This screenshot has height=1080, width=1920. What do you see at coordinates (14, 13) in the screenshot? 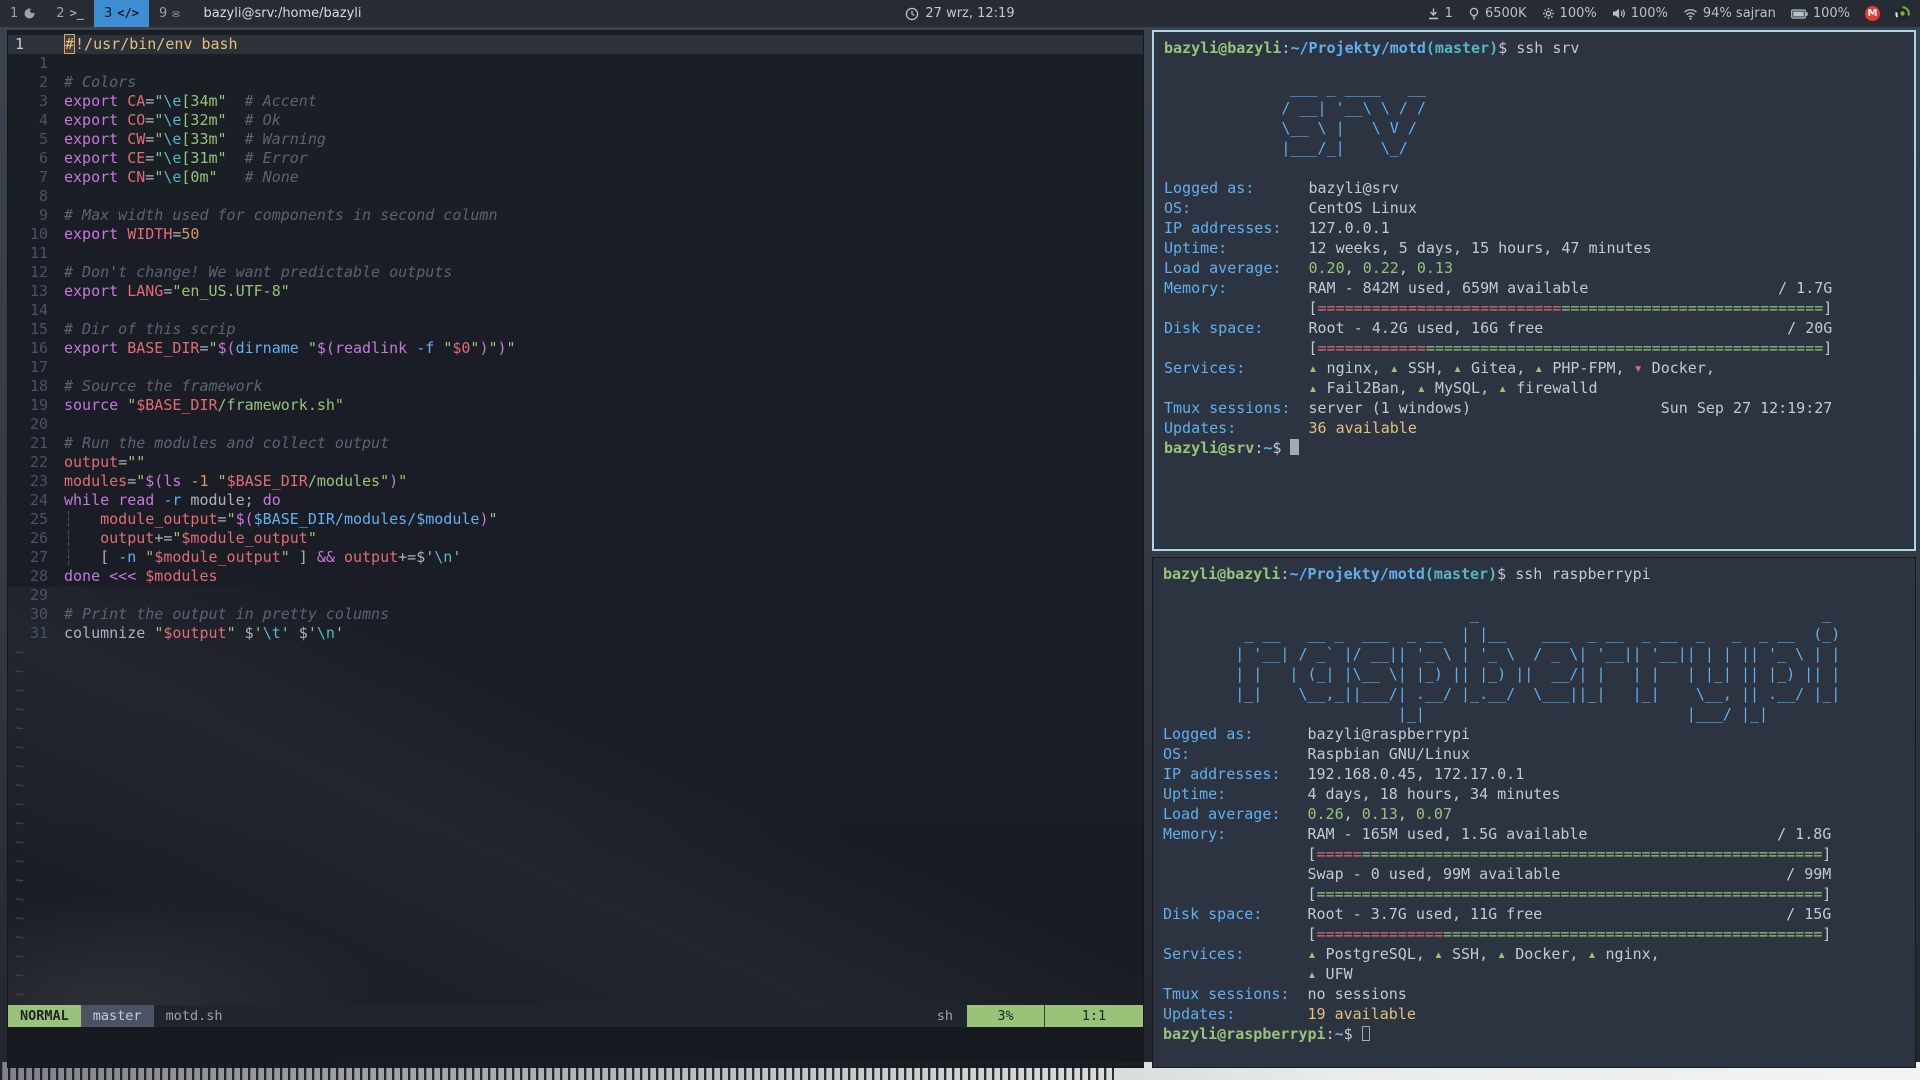
I see `workspace-number: 1` at bounding box center [14, 13].